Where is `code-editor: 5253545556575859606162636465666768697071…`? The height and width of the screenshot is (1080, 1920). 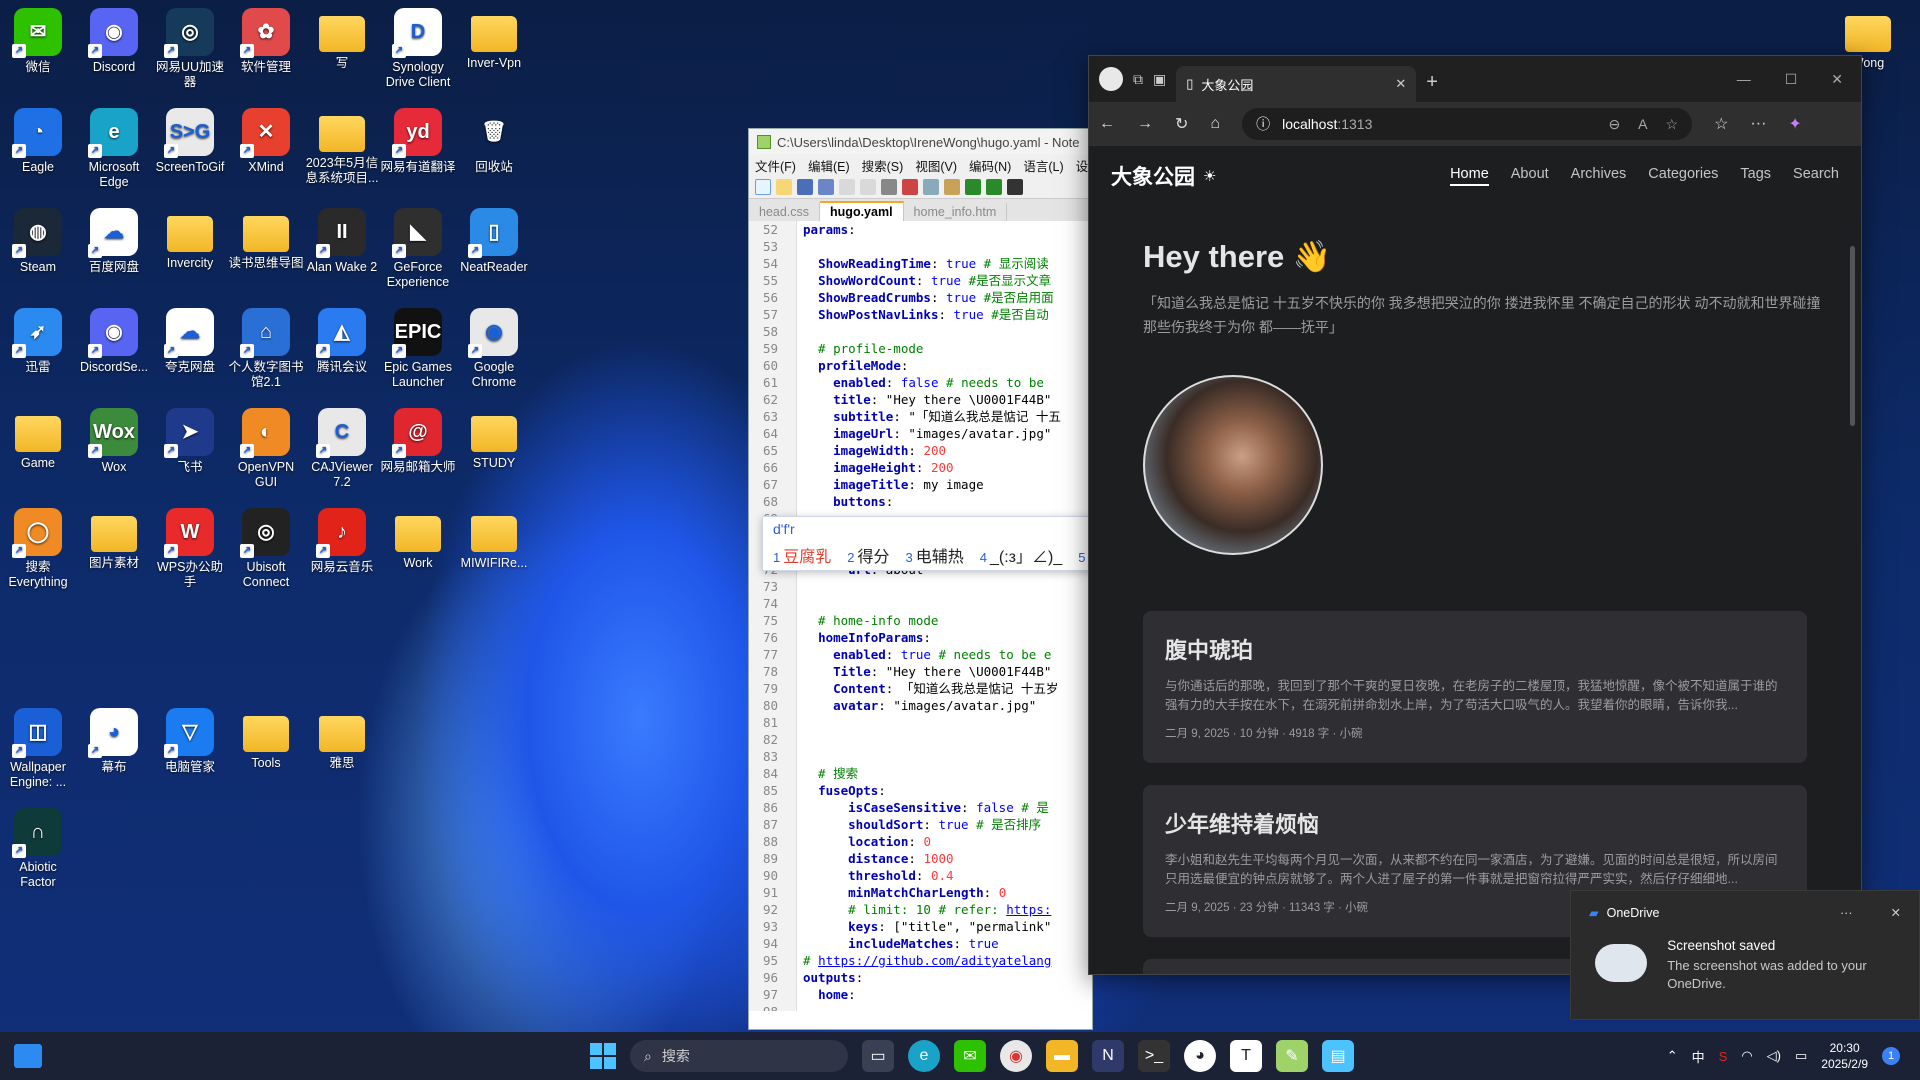 code-editor: 5253545556575859606162636465666768697071… is located at coordinates (920, 616).